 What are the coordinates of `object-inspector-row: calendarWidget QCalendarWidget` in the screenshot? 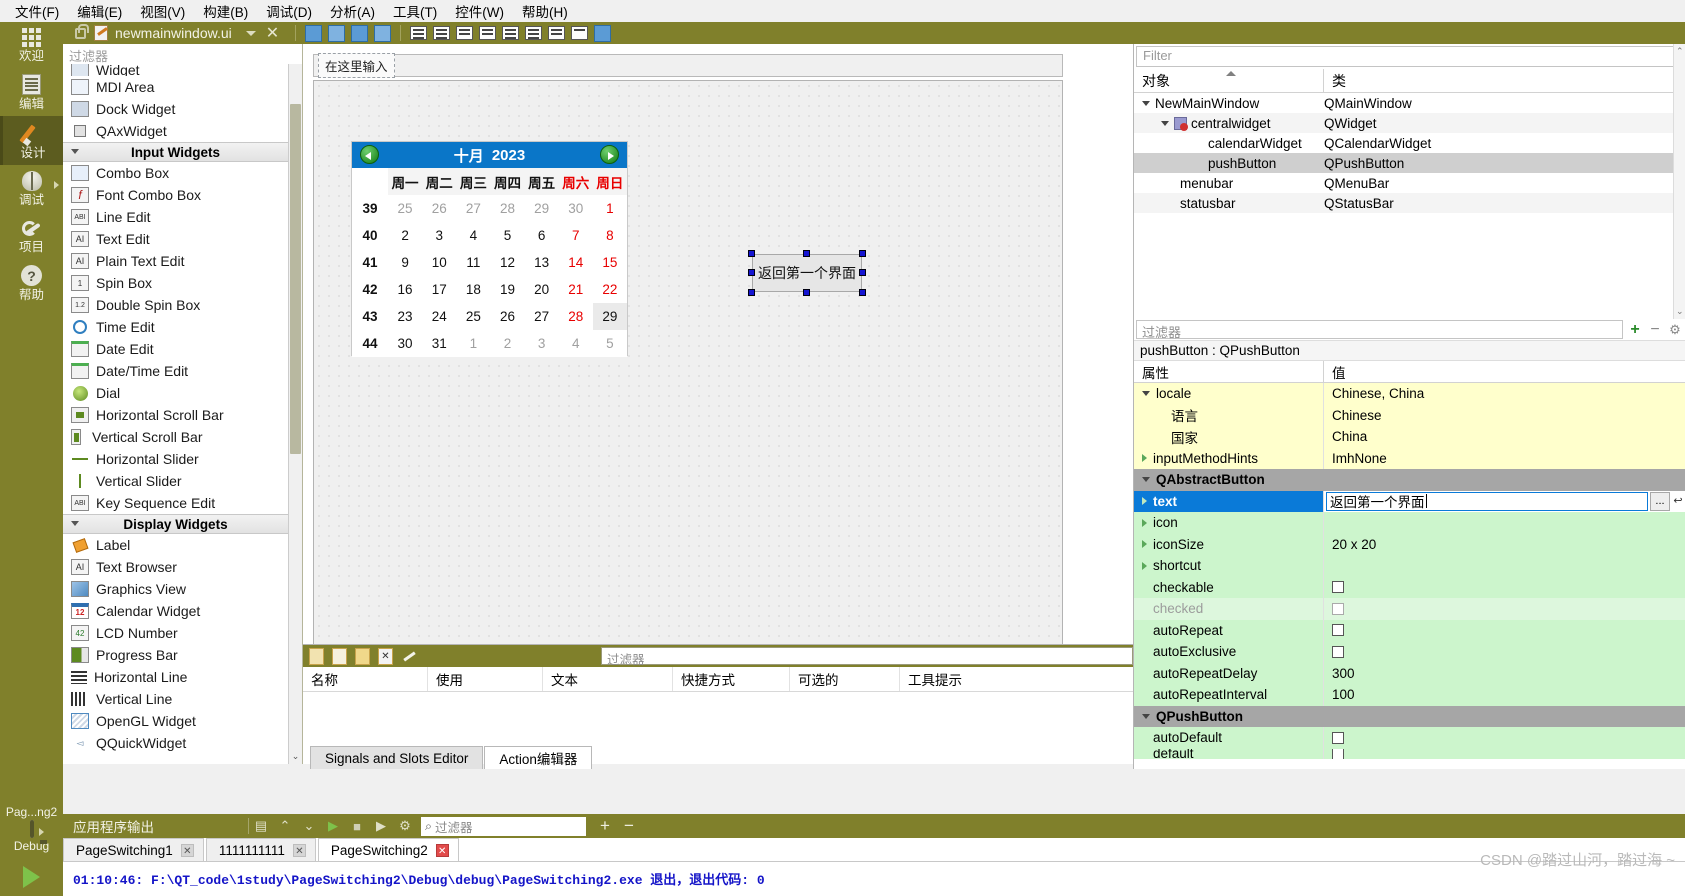 It's located at (1409, 143).